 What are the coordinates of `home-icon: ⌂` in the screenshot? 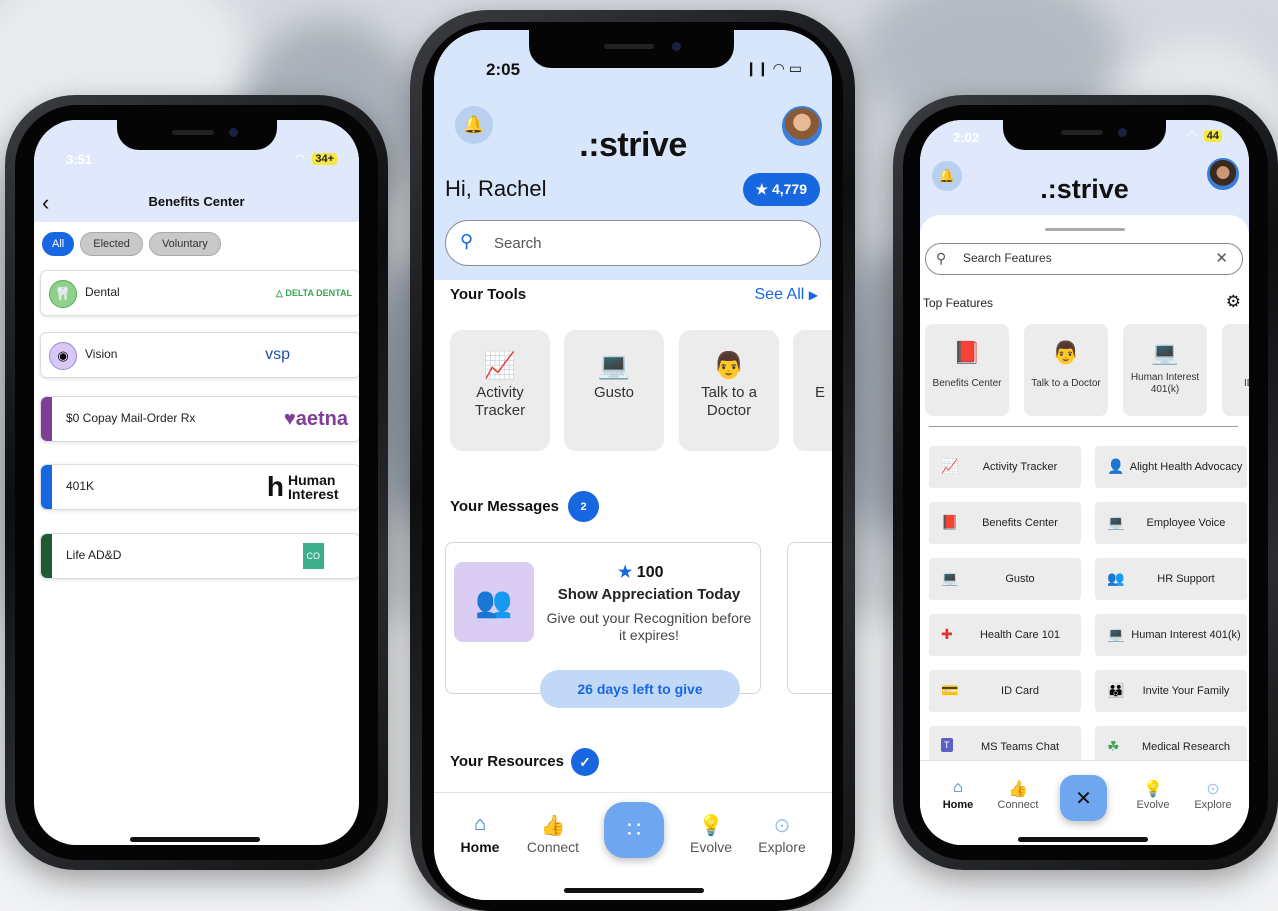 It's located at (958, 787).